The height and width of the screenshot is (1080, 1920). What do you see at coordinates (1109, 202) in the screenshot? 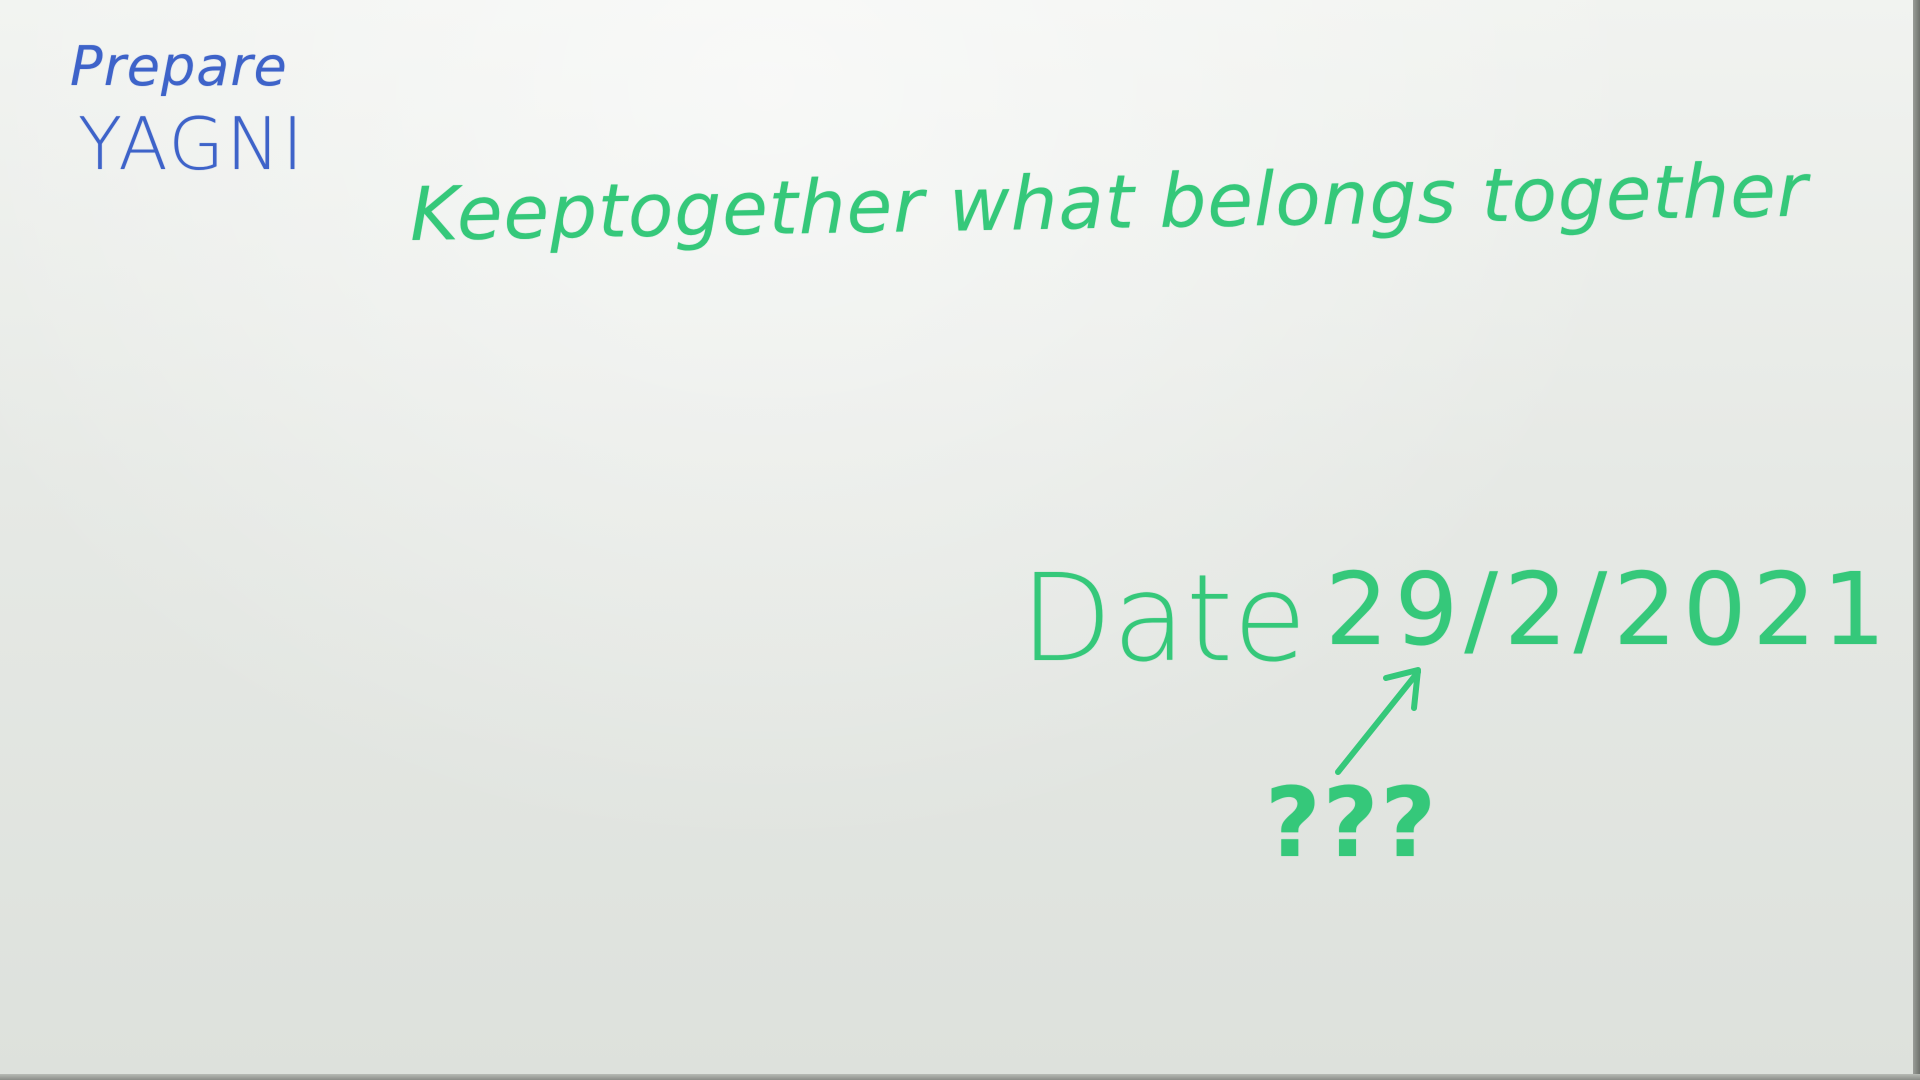
I see `headline-text: Keeptogether what belongs together` at bounding box center [1109, 202].